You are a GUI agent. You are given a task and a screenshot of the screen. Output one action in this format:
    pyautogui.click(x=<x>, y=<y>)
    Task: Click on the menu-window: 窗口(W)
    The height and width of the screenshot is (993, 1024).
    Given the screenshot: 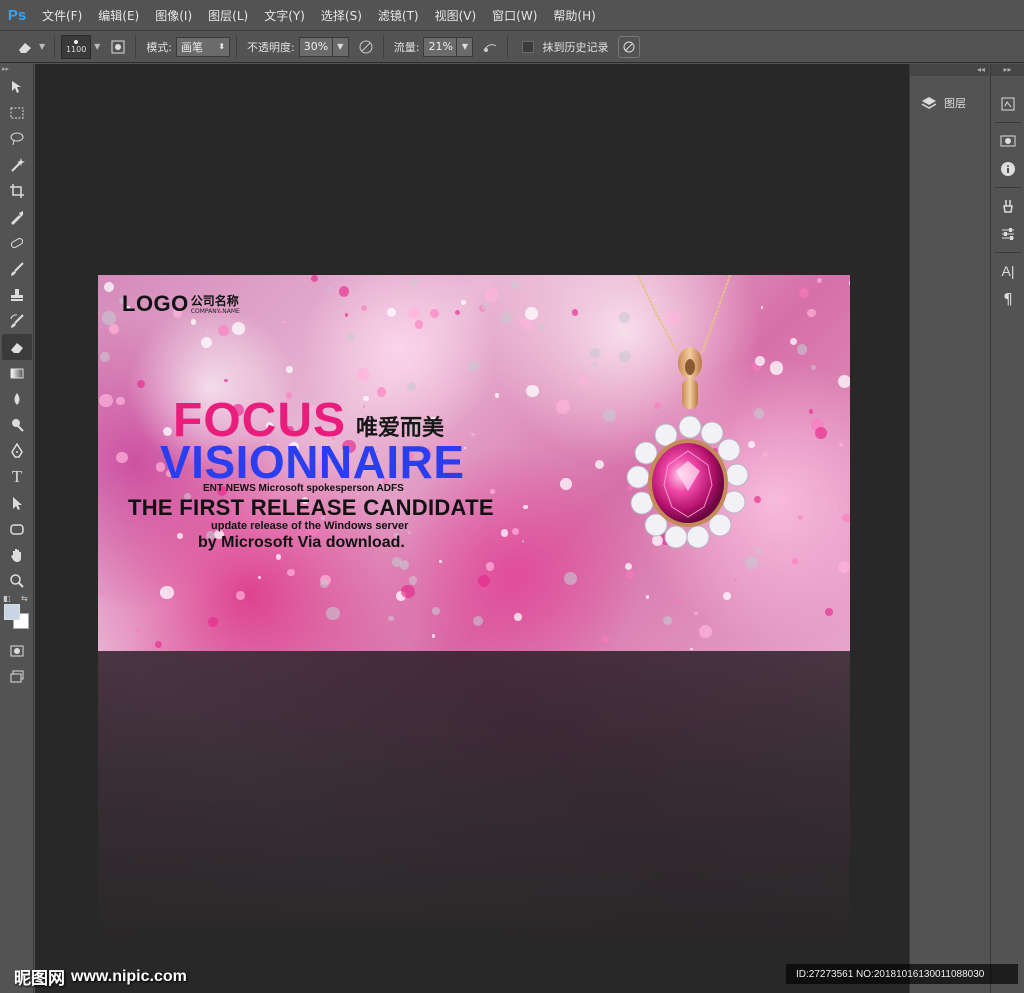 What is the action you would take?
    pyautogui.click(x=514, y=15)
    